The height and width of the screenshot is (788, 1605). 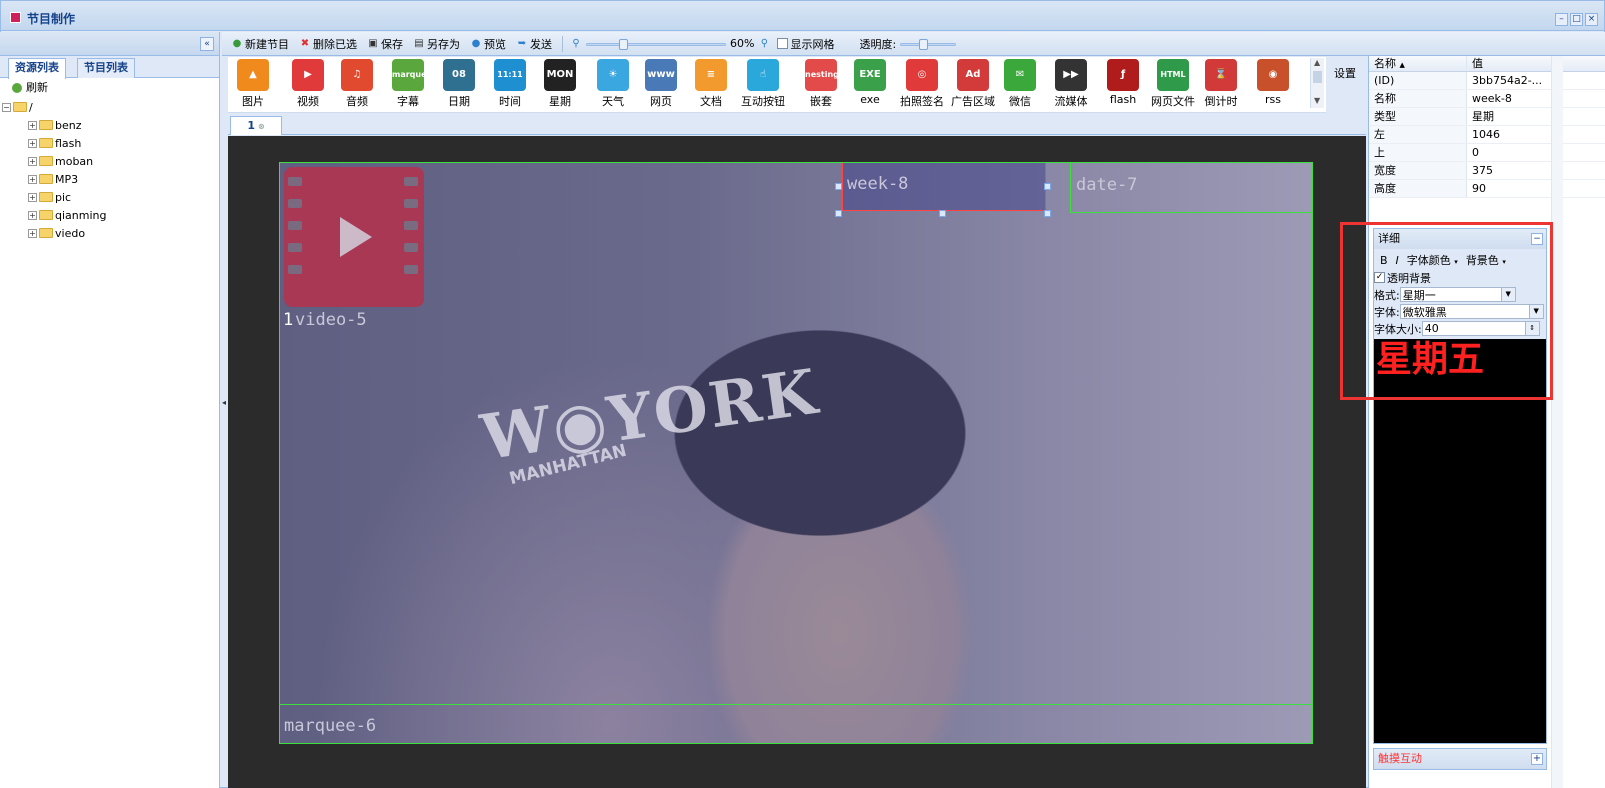 I want to click on property-panel-scrollbar, so click(x=1557, y=422).